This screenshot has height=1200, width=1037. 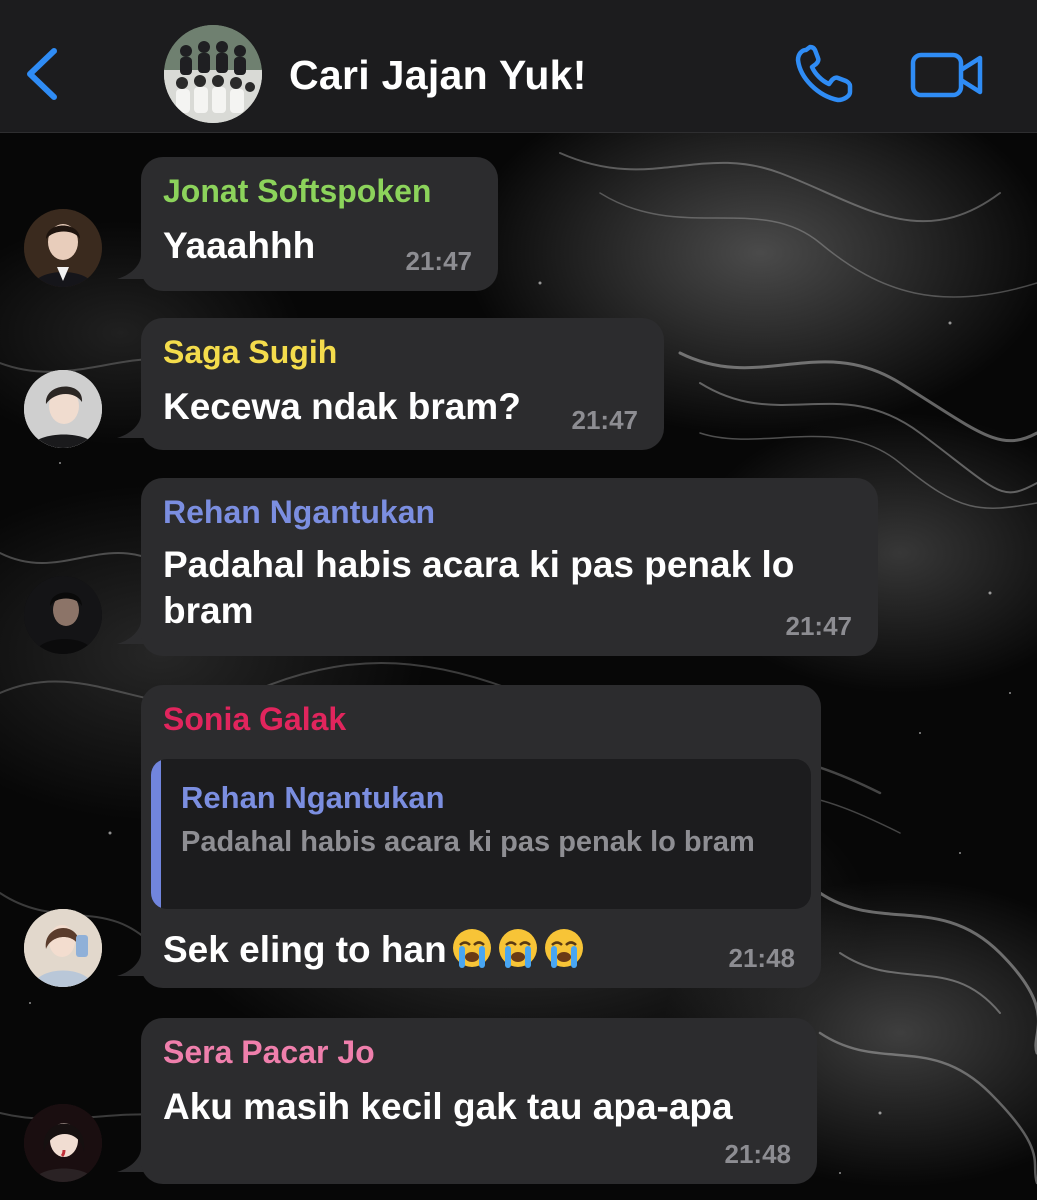 I want to click on phone-icon, so click(x=824, y=73).